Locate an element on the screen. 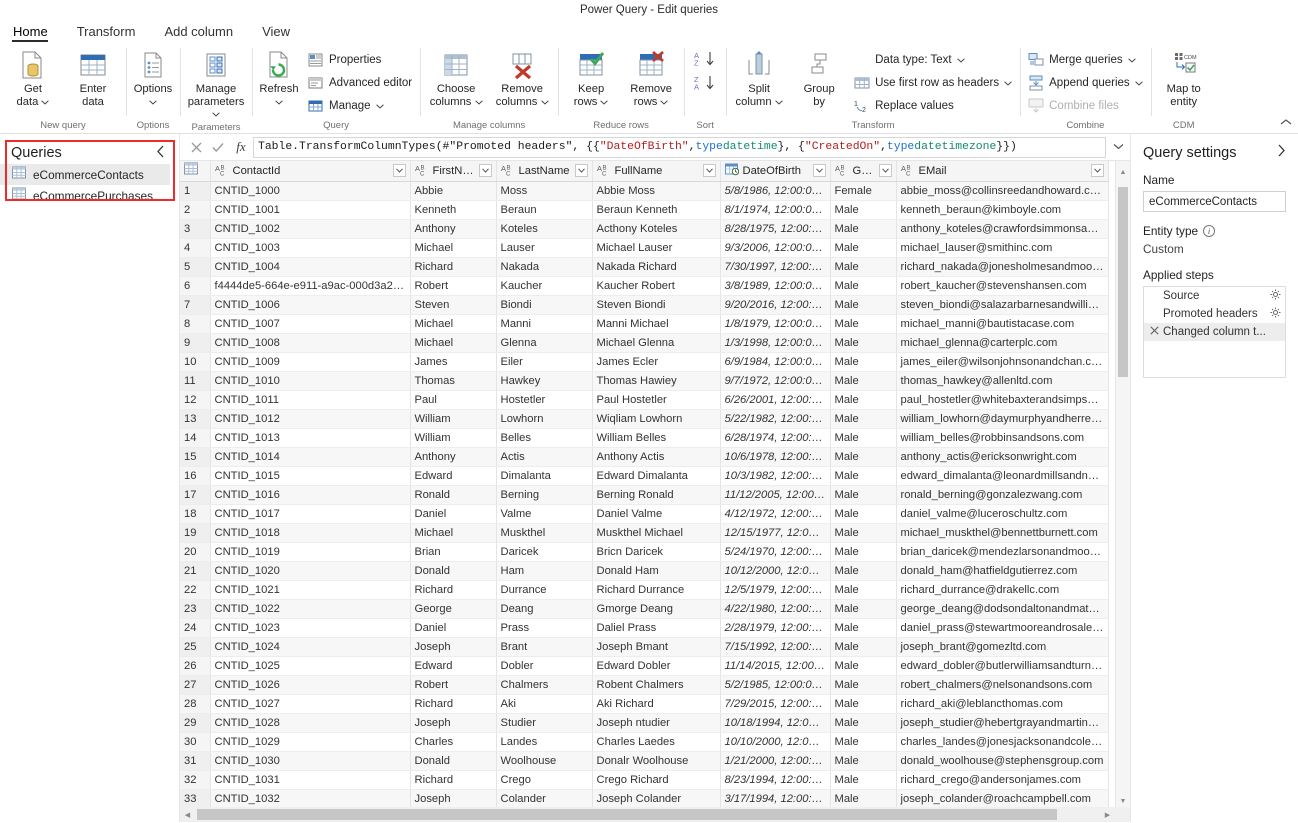 This screenshot has width=1298, height=823. ribbon-button-sort-descending: ZA is located at coordinates (705, 85).